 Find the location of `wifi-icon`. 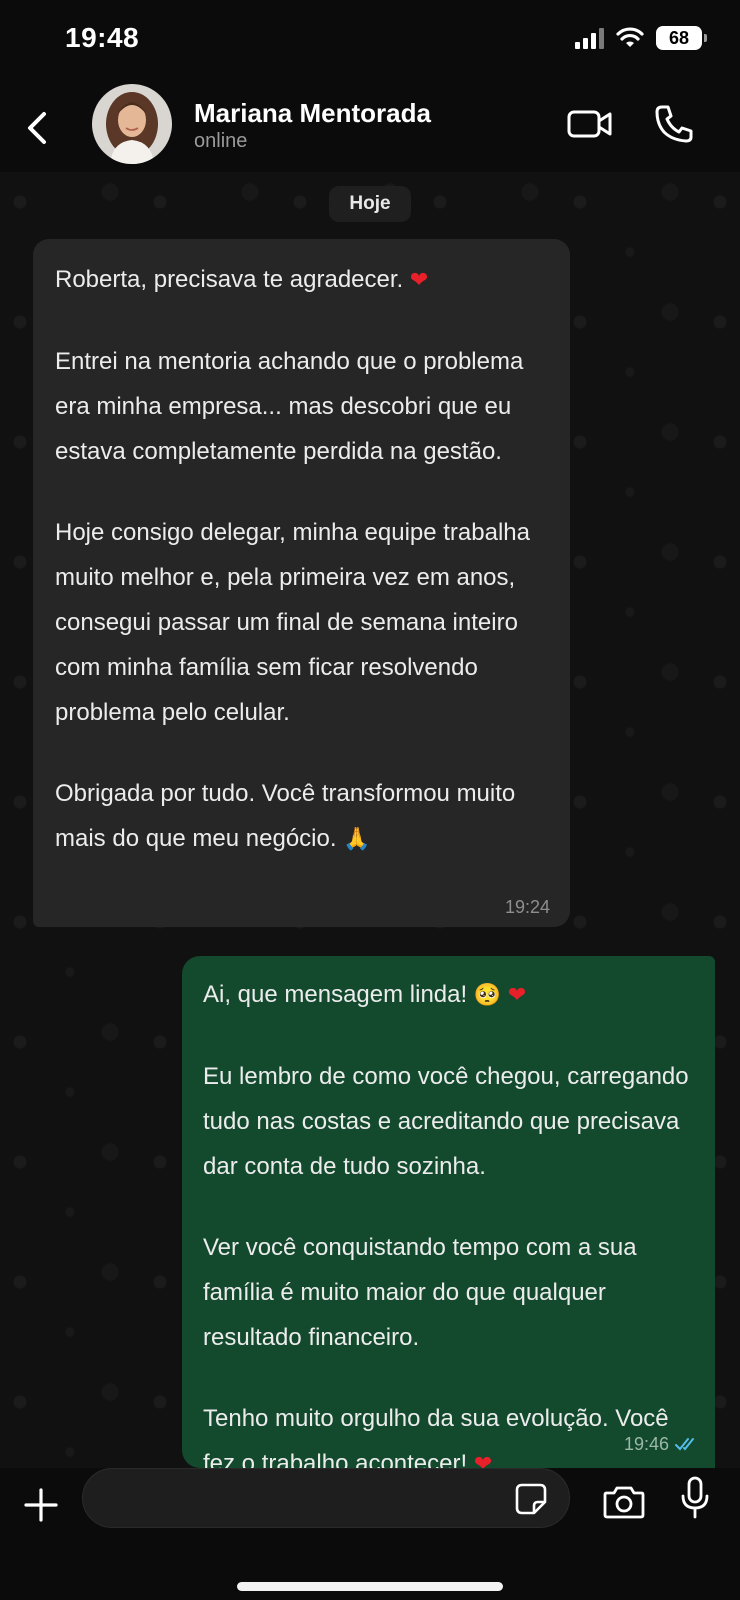

wifi-icon is located at coordinates (630, 37).